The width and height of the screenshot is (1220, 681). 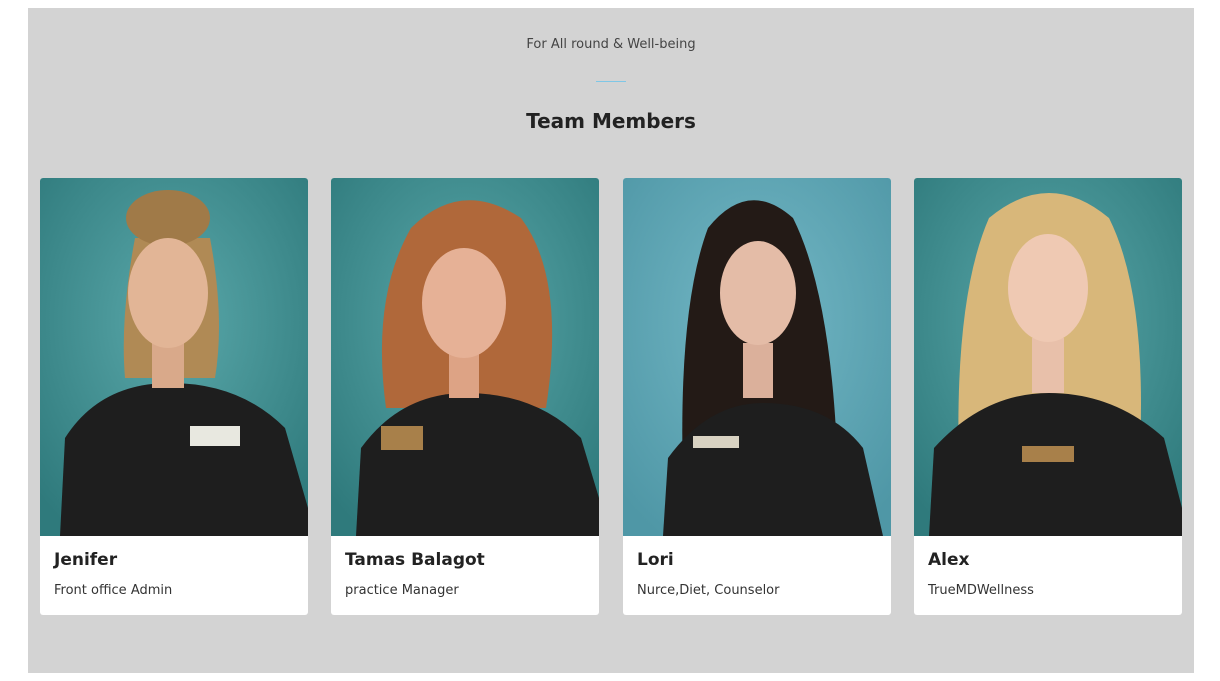 I want to click on member-role: Nurce,Diet, Counselor, so click(x=708, y=590).